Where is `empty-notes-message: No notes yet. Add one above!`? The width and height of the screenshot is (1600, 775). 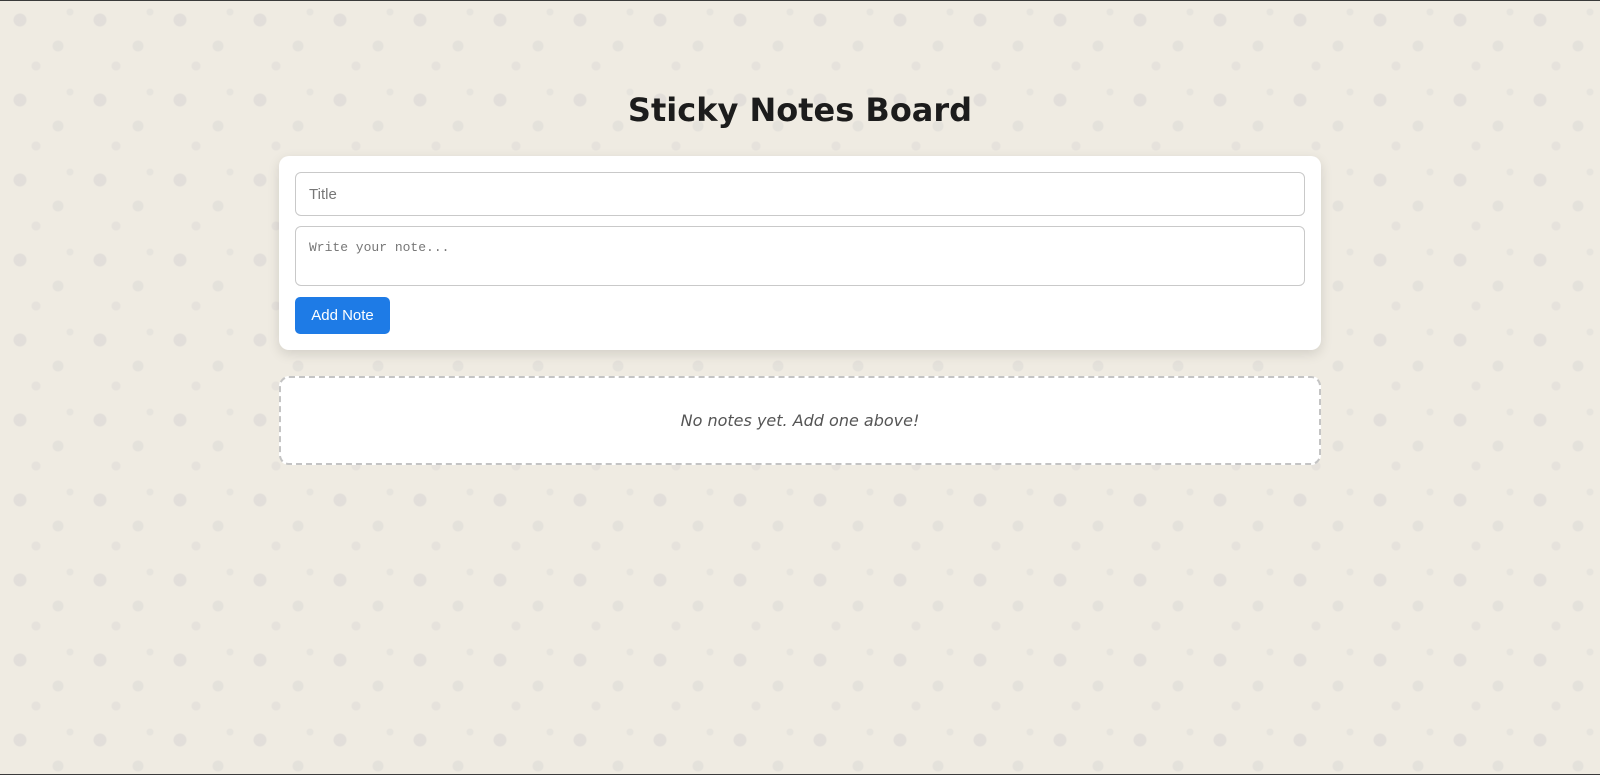
empty-notes-message: No notes yet. Add one above! is located at coordinates (800, 420).